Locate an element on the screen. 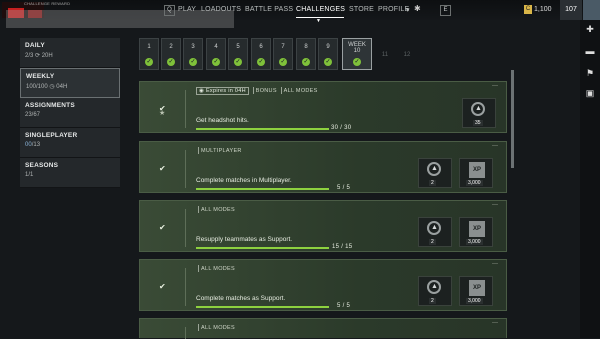 This screenshot has width=600, height=339. nav-store: STORE is located at coordinates (361, 9).